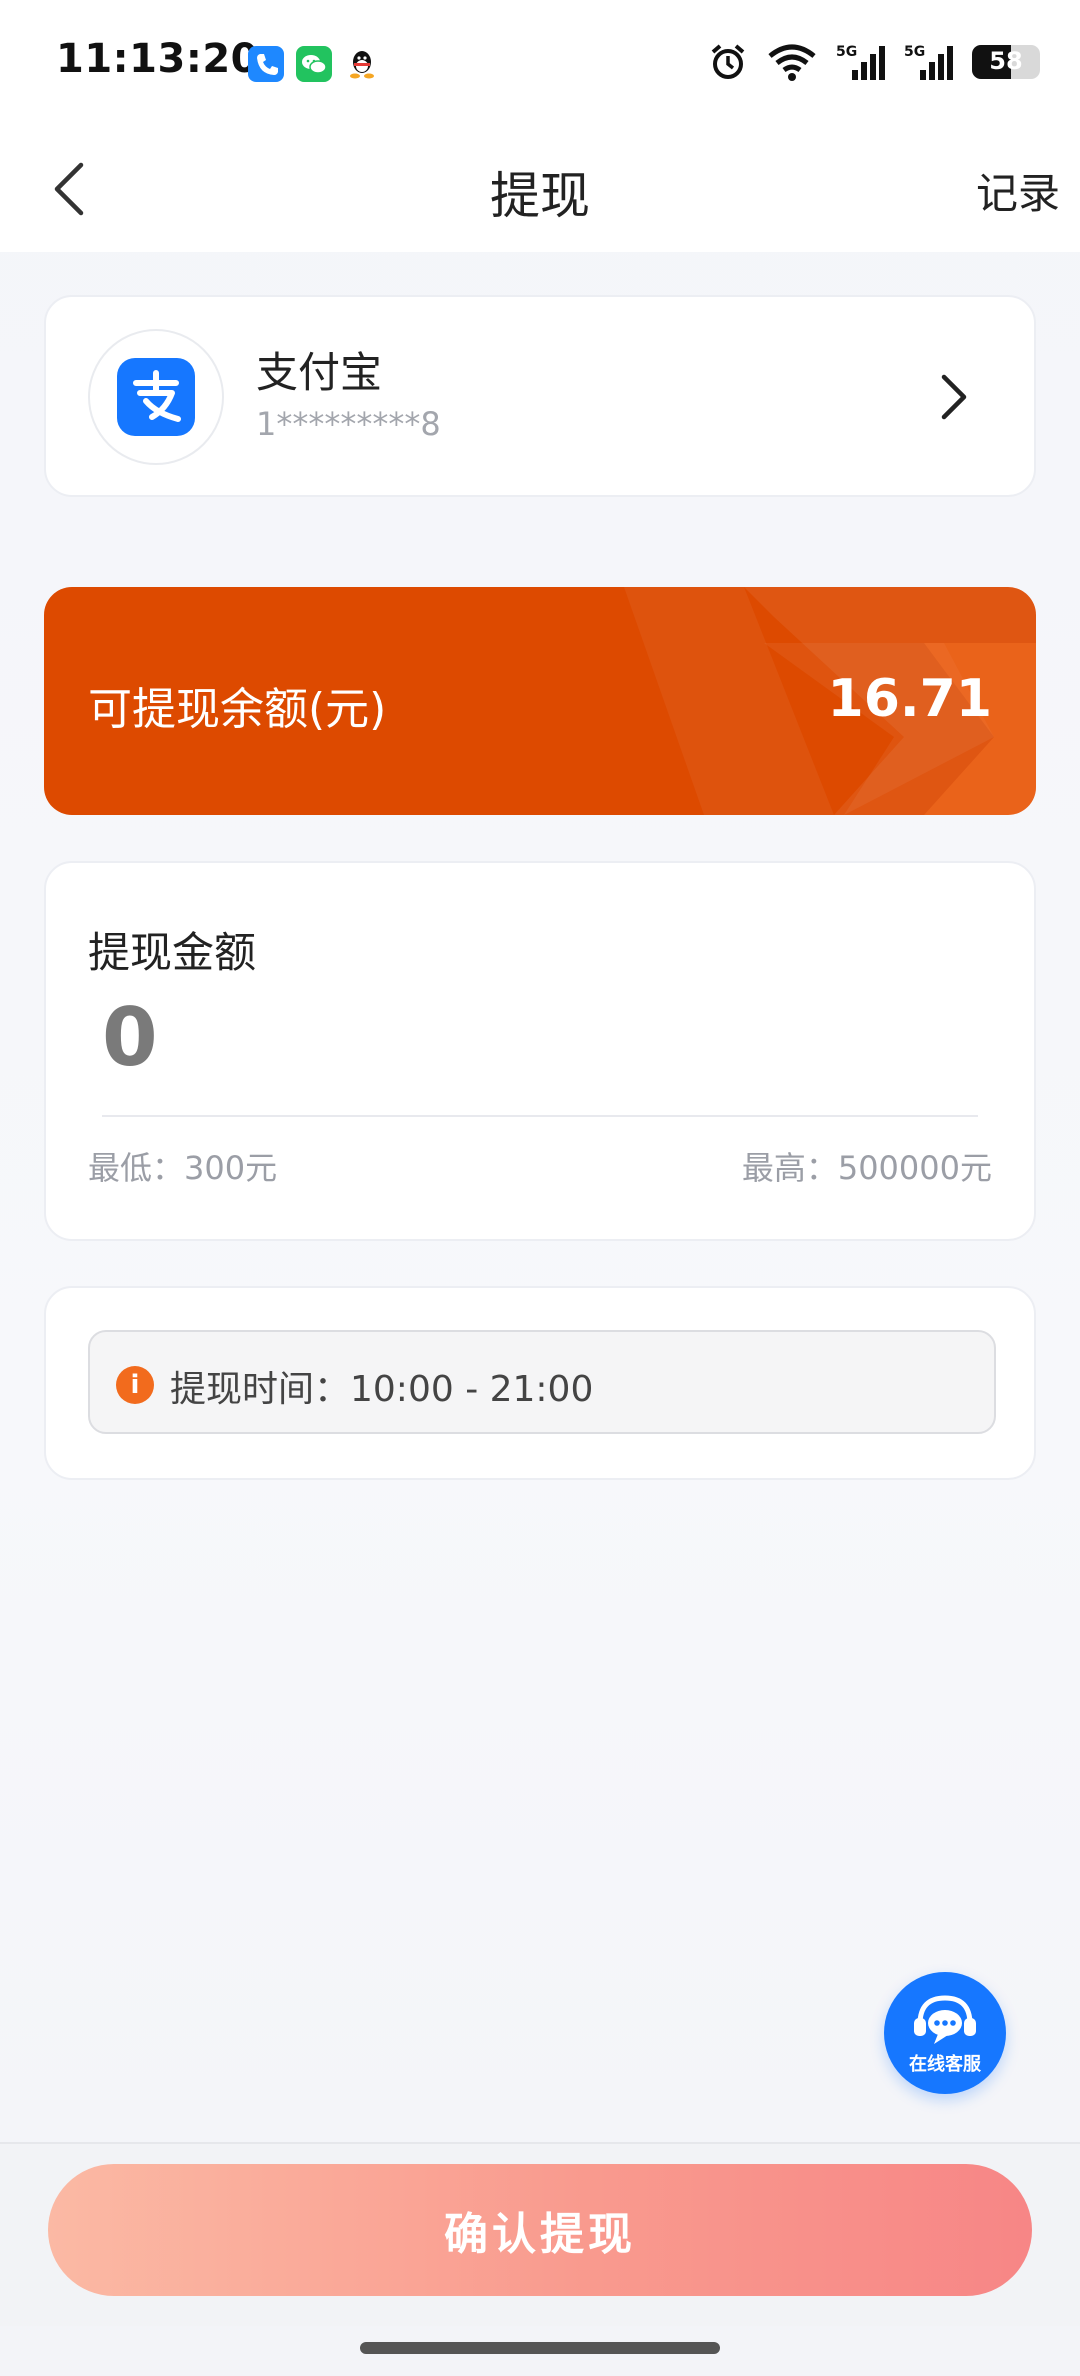 The width and height of the screenshot is (1080, 2376). Describe the element at coordinates (540, 2230) in the screenshot. I see `confirm-withdraw-button: 确认提现` at that location.